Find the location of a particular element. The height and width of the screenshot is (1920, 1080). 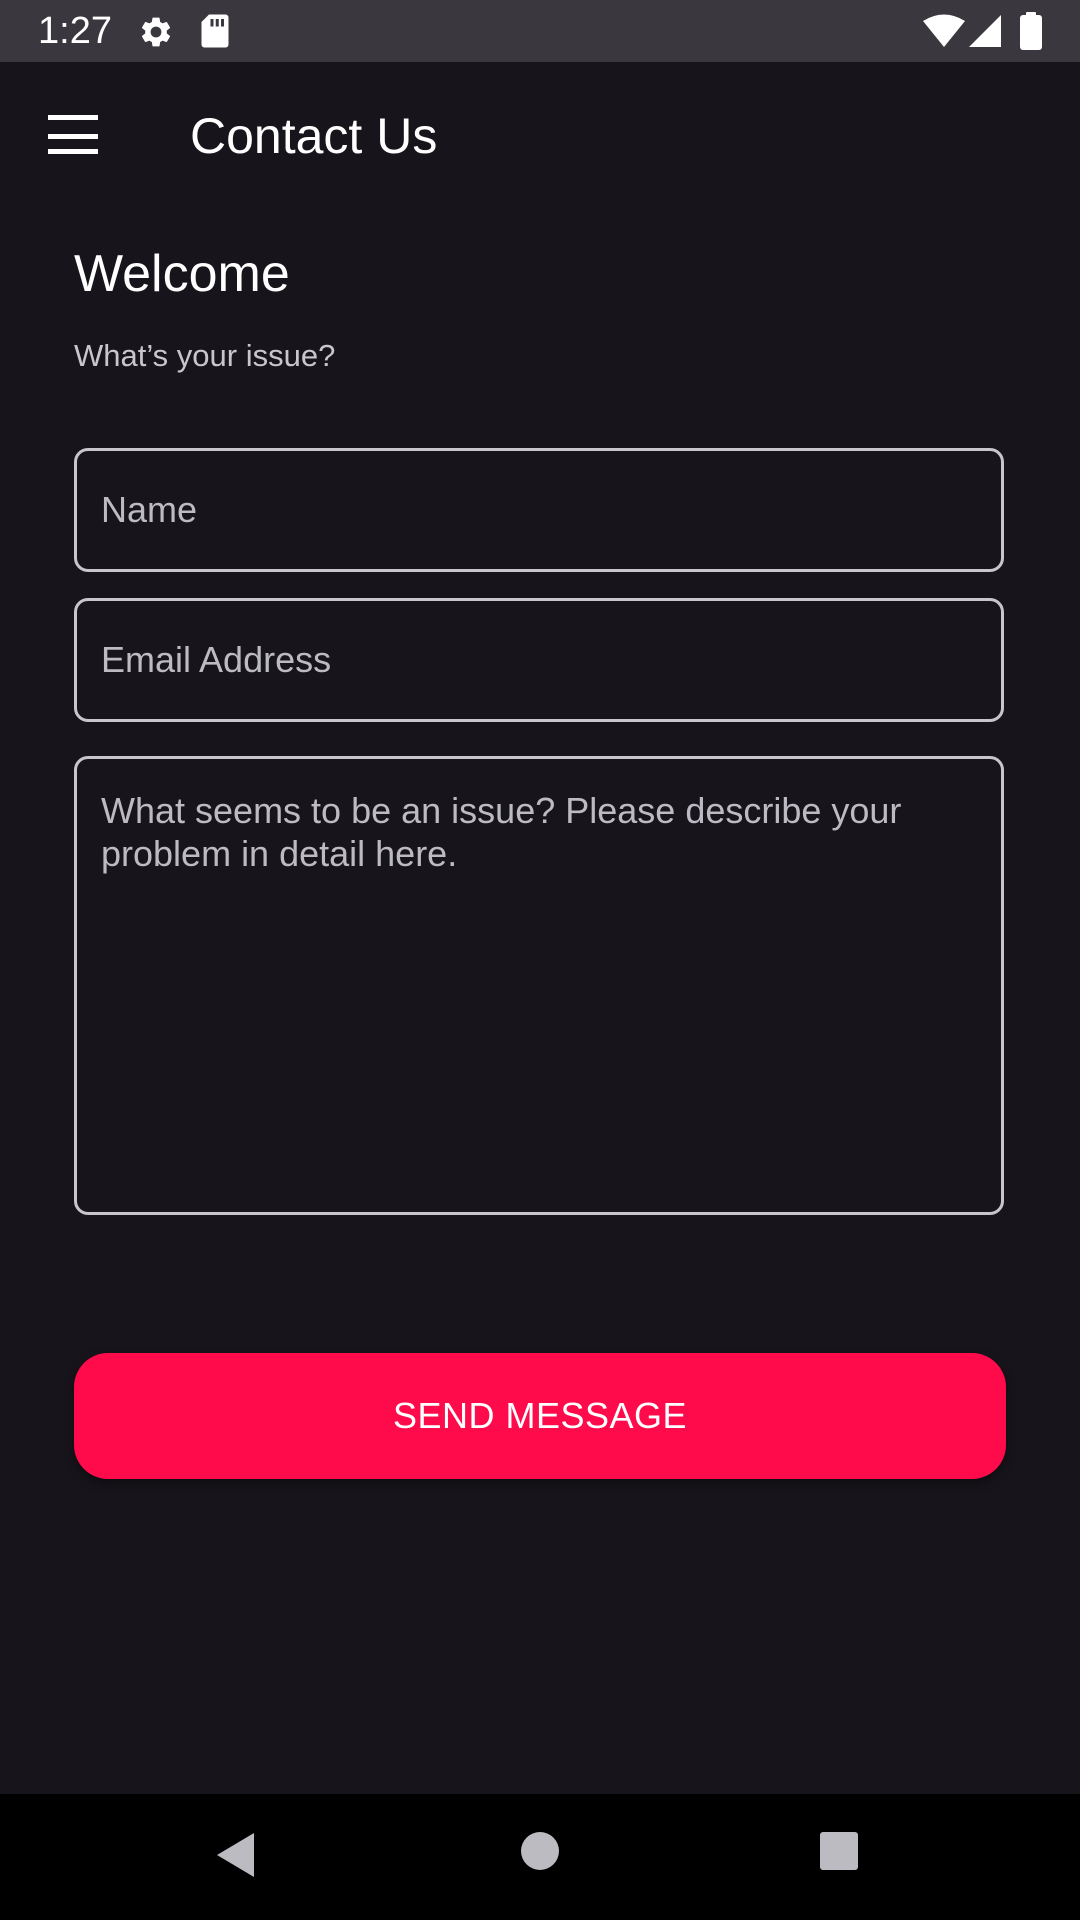

status-time: 1:27 is located at coordinates (75, 31).